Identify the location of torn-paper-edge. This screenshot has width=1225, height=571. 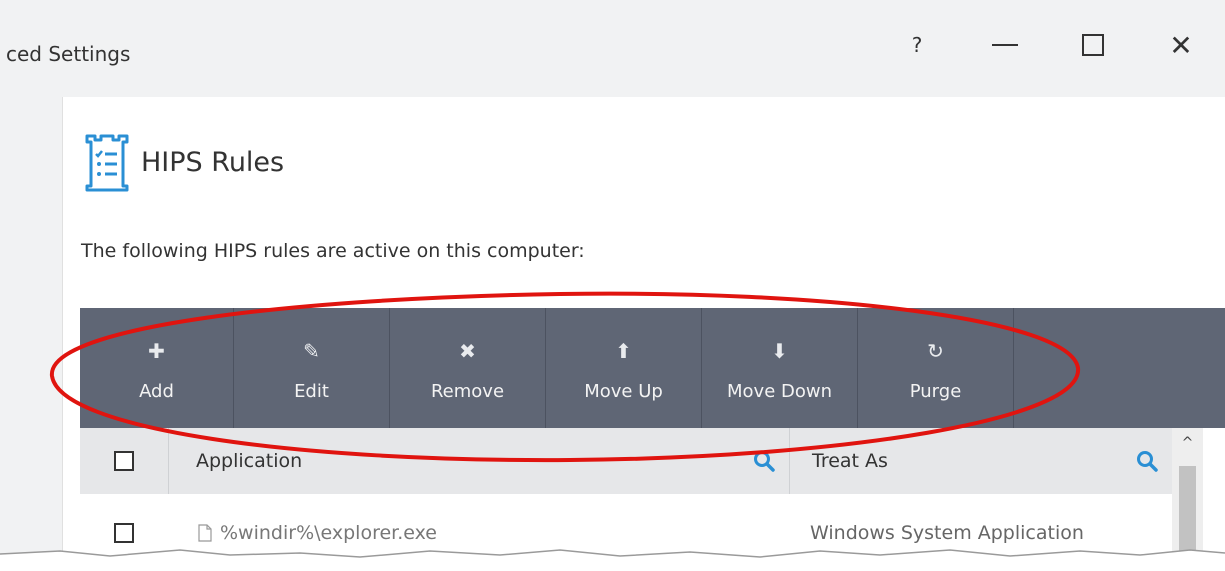
(612, 560).